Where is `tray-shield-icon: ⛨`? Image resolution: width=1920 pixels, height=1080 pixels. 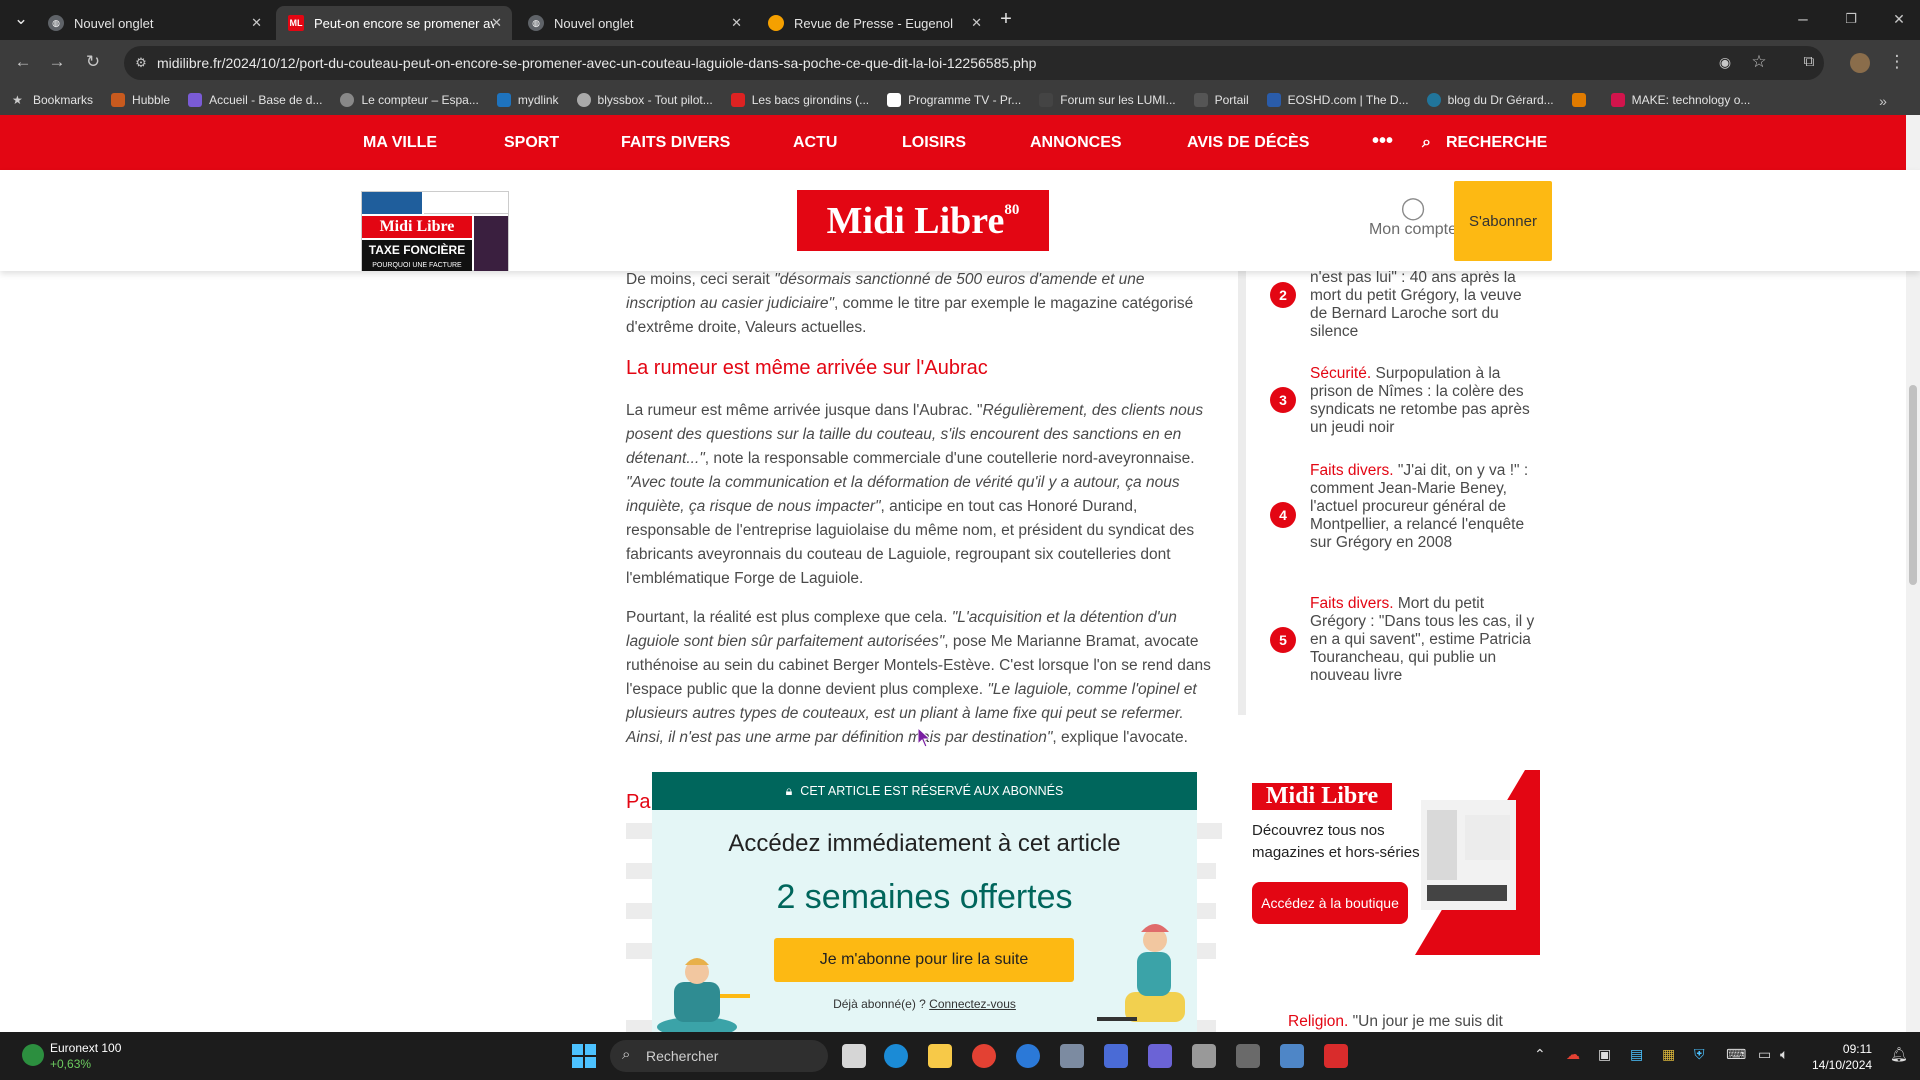
tray-shield-icon: ⛨ is located at coordinates (1699, 1054).